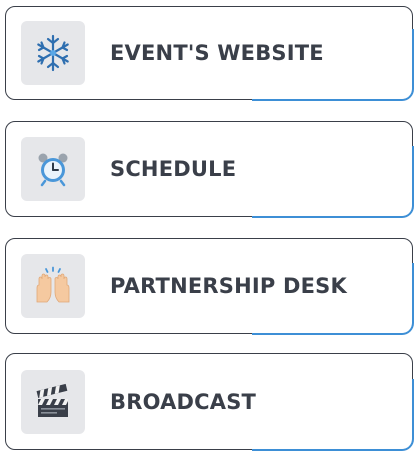 The image size is (418, 452). I want to click on menu-item-label: PARTNERSHIP DESK, so click(228, 286).